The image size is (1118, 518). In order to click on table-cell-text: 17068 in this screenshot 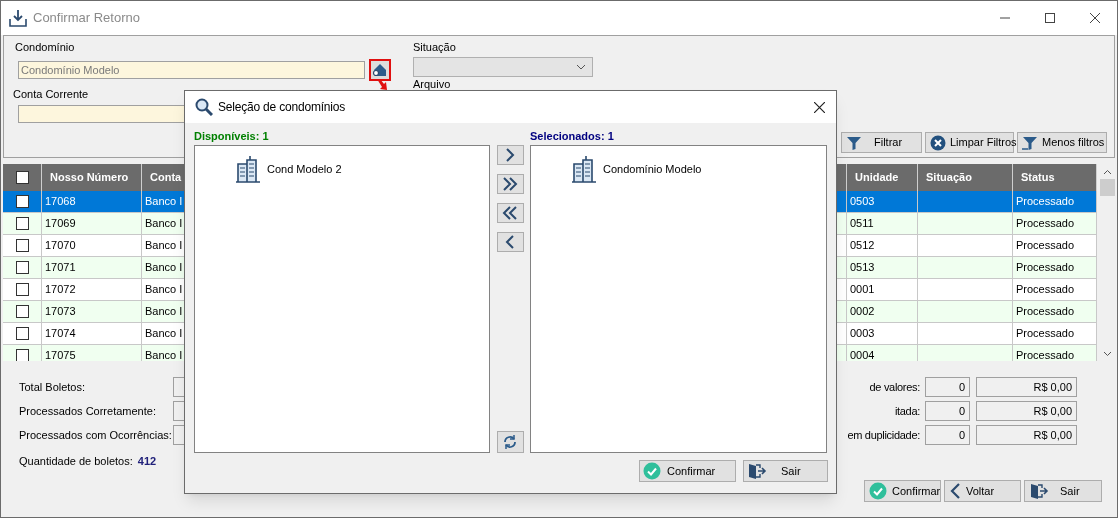, I will do `click(60, 202)`.